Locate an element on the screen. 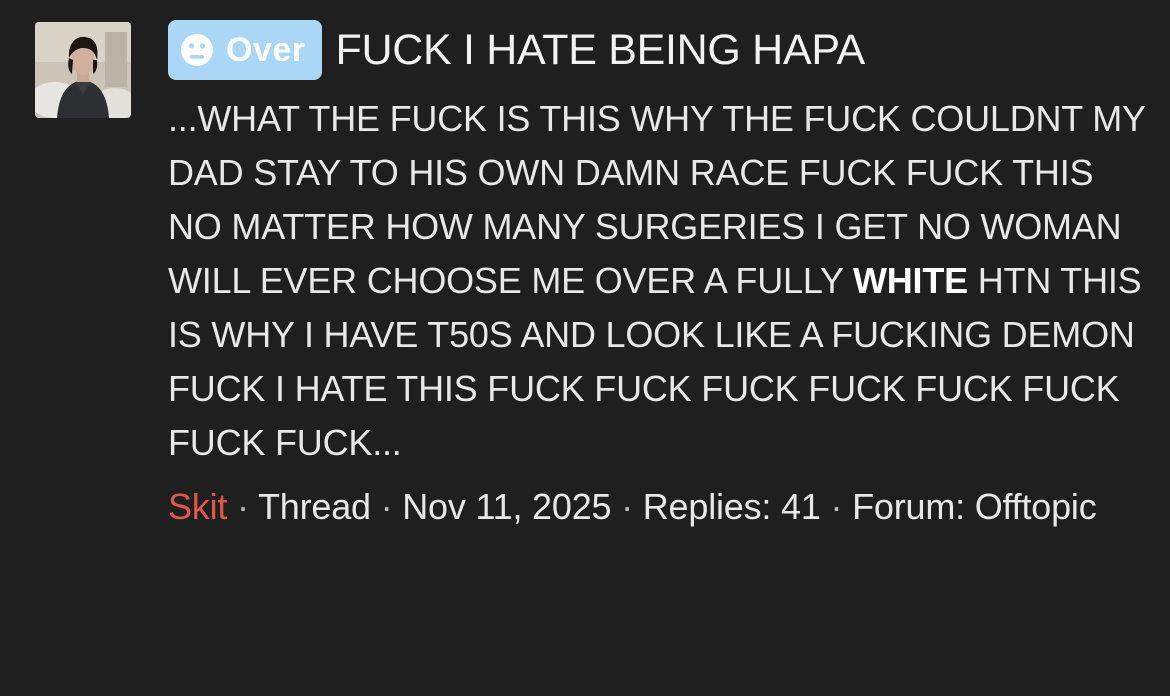 The image size is (1170, 696). forum-link: Offtopic is located at coordinates (1036, 506).